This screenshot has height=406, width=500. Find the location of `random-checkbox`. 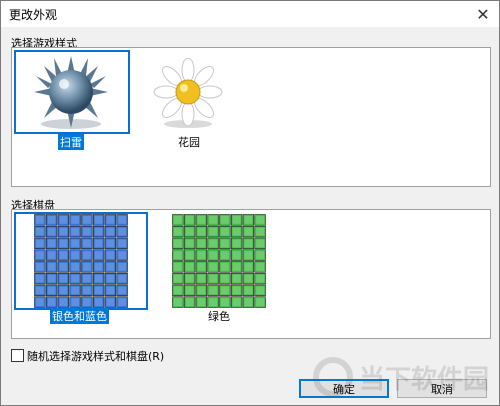

random-checkbox is located at coordinates (17, 355).